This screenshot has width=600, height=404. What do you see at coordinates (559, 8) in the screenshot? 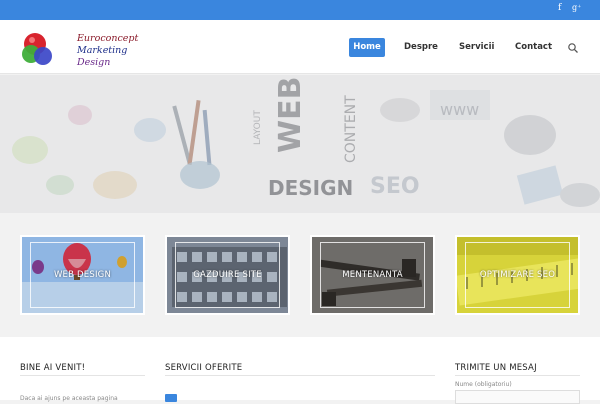
I see `facebook-icon: f` at bounding box center [559, 8].